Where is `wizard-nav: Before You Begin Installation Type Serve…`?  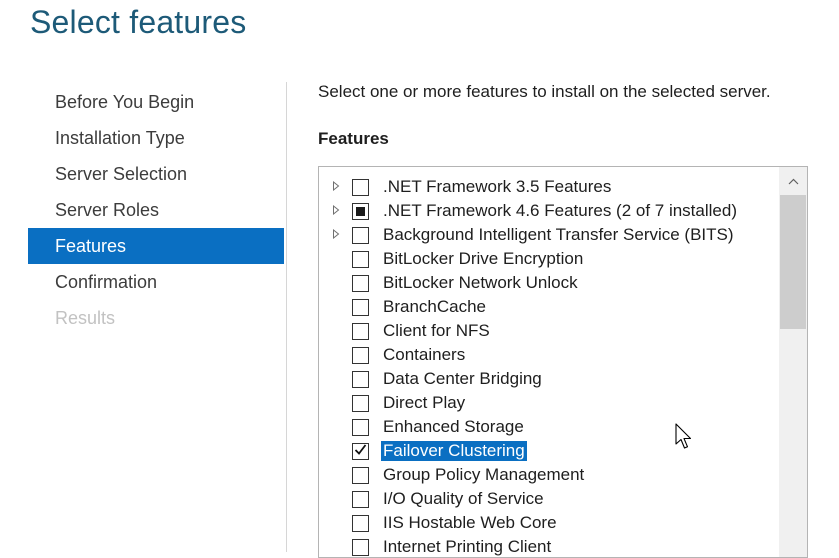 wizard-nav: Before You Begin Installation Type Serve… is located at coordinates (156, 210).